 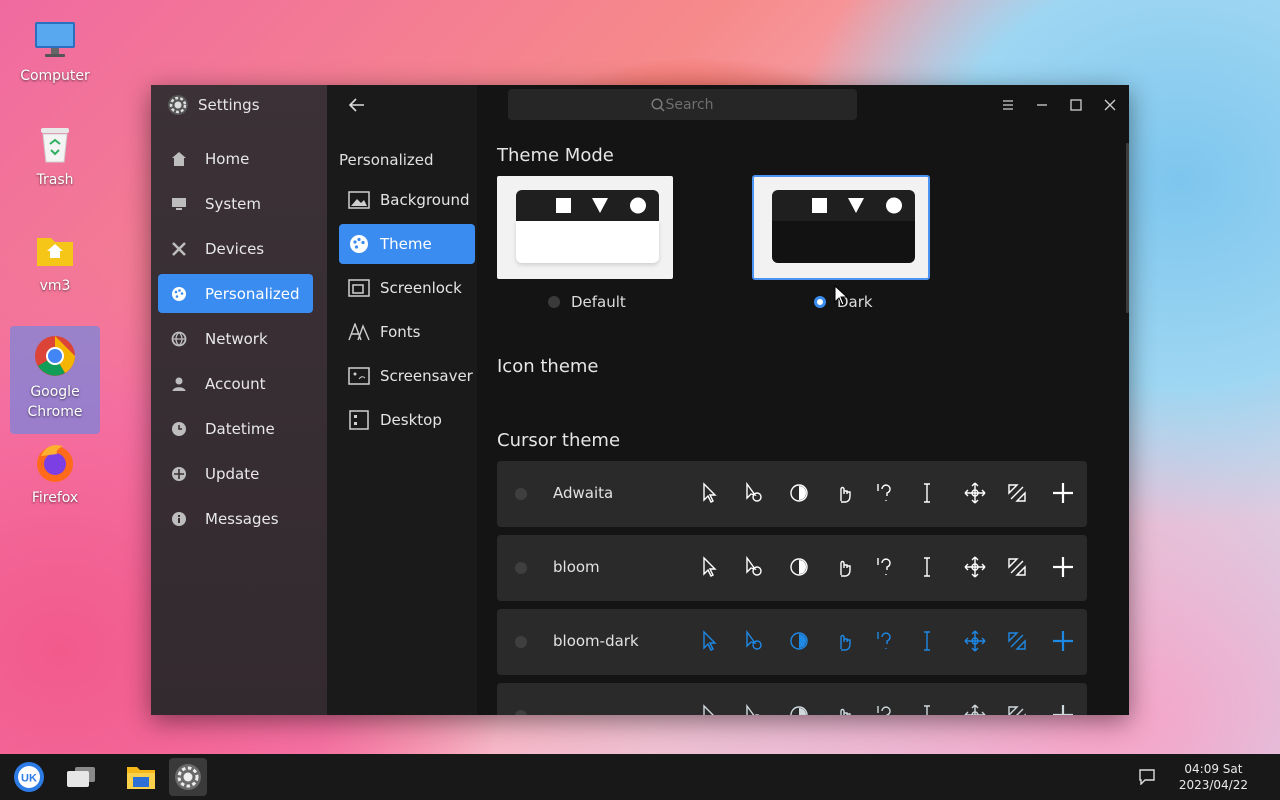 I want to click on subnav-item-label: Theme, so click(x=406, y=244).